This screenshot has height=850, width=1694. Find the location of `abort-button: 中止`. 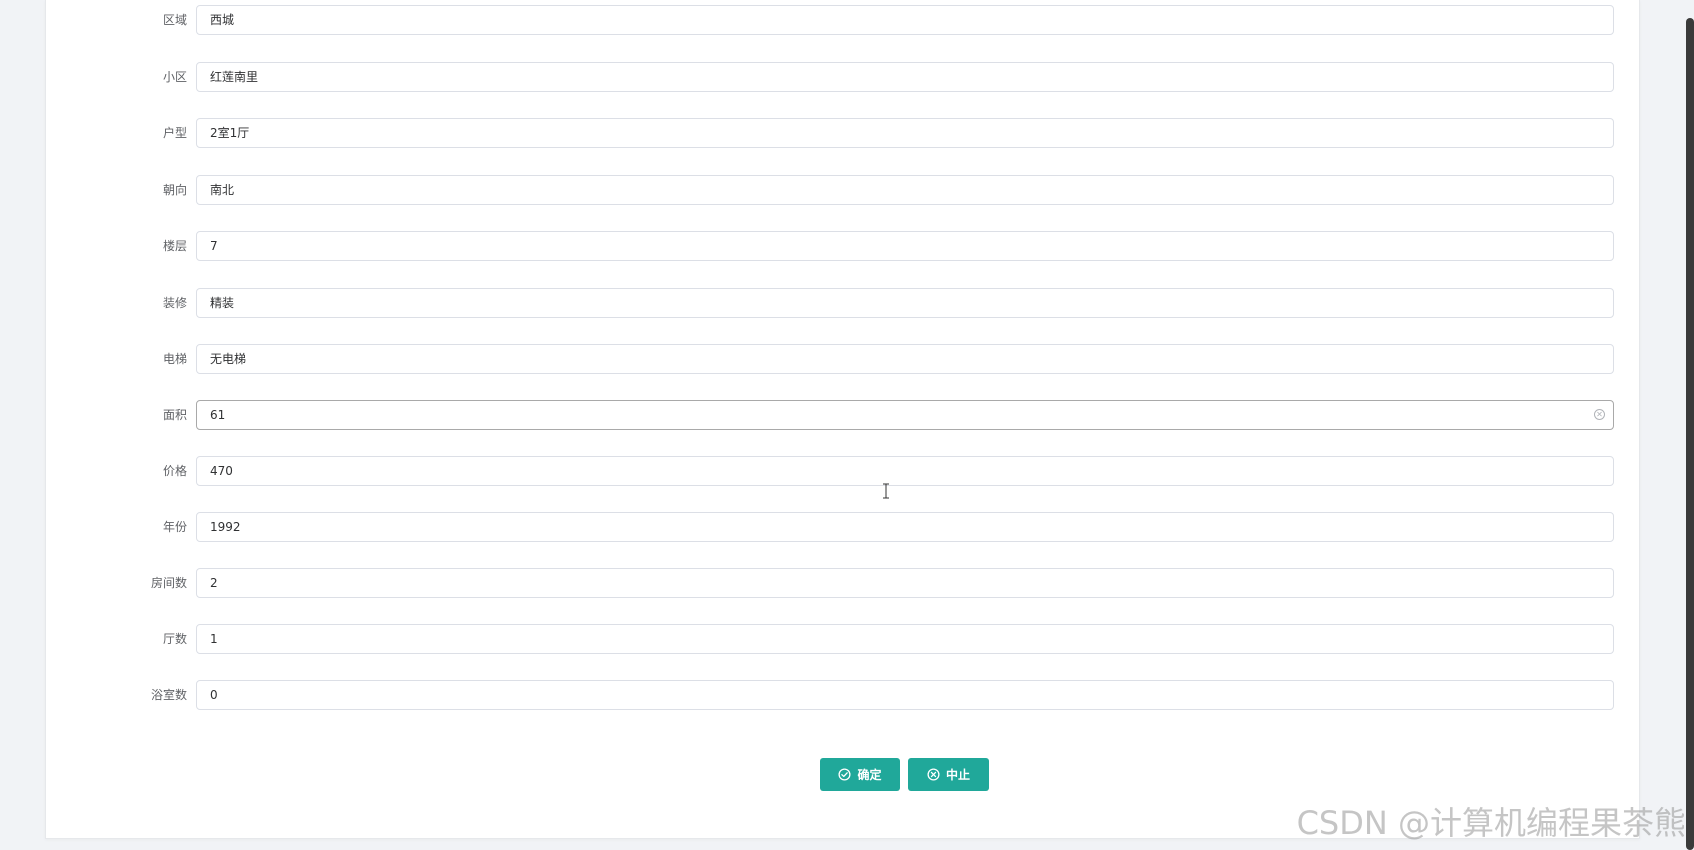

abort-button: 中止 is located at coordinates (948, 774).